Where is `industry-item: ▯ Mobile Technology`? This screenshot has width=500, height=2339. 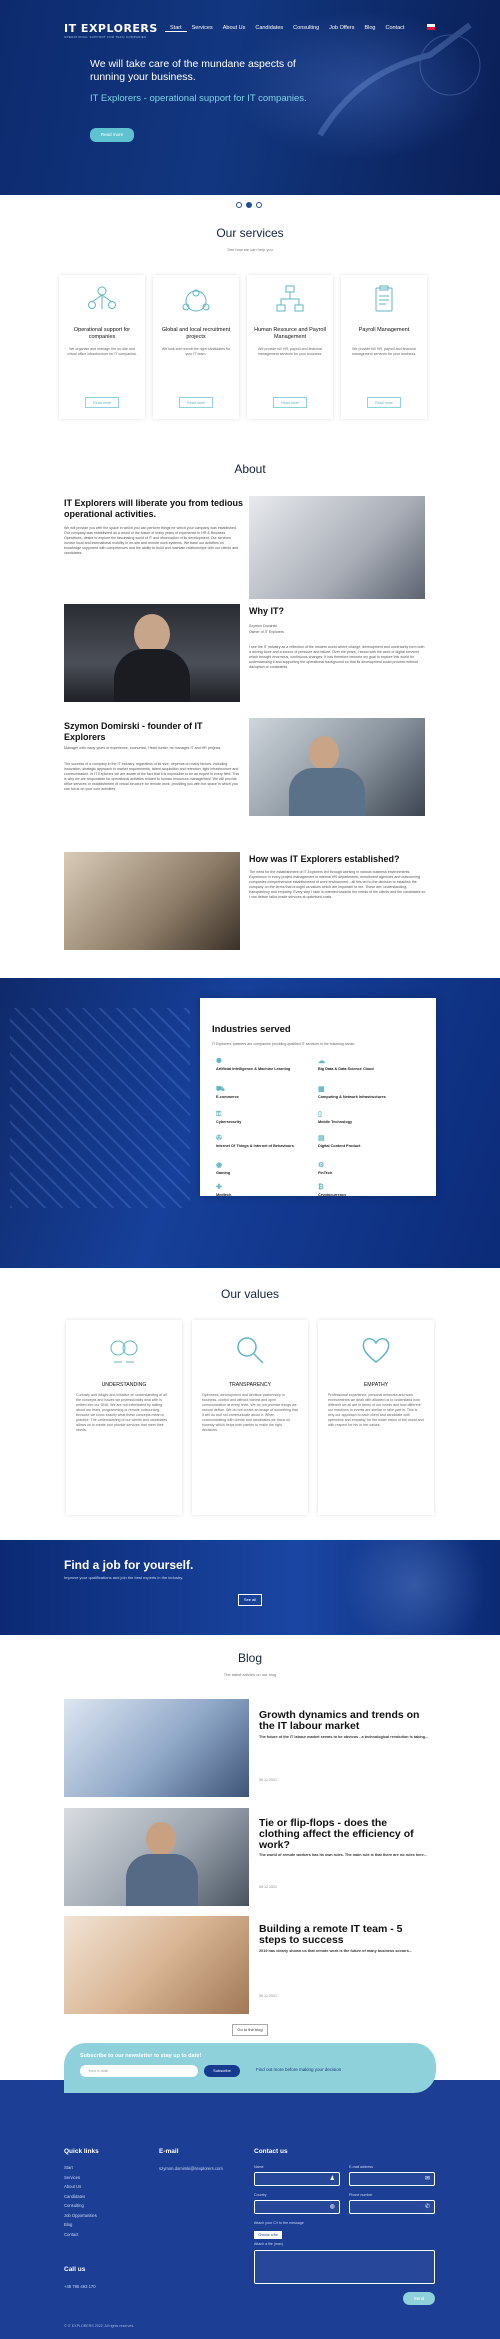 industry-item: ▯ Mobile Technology is located at coordinates (335, 1117).